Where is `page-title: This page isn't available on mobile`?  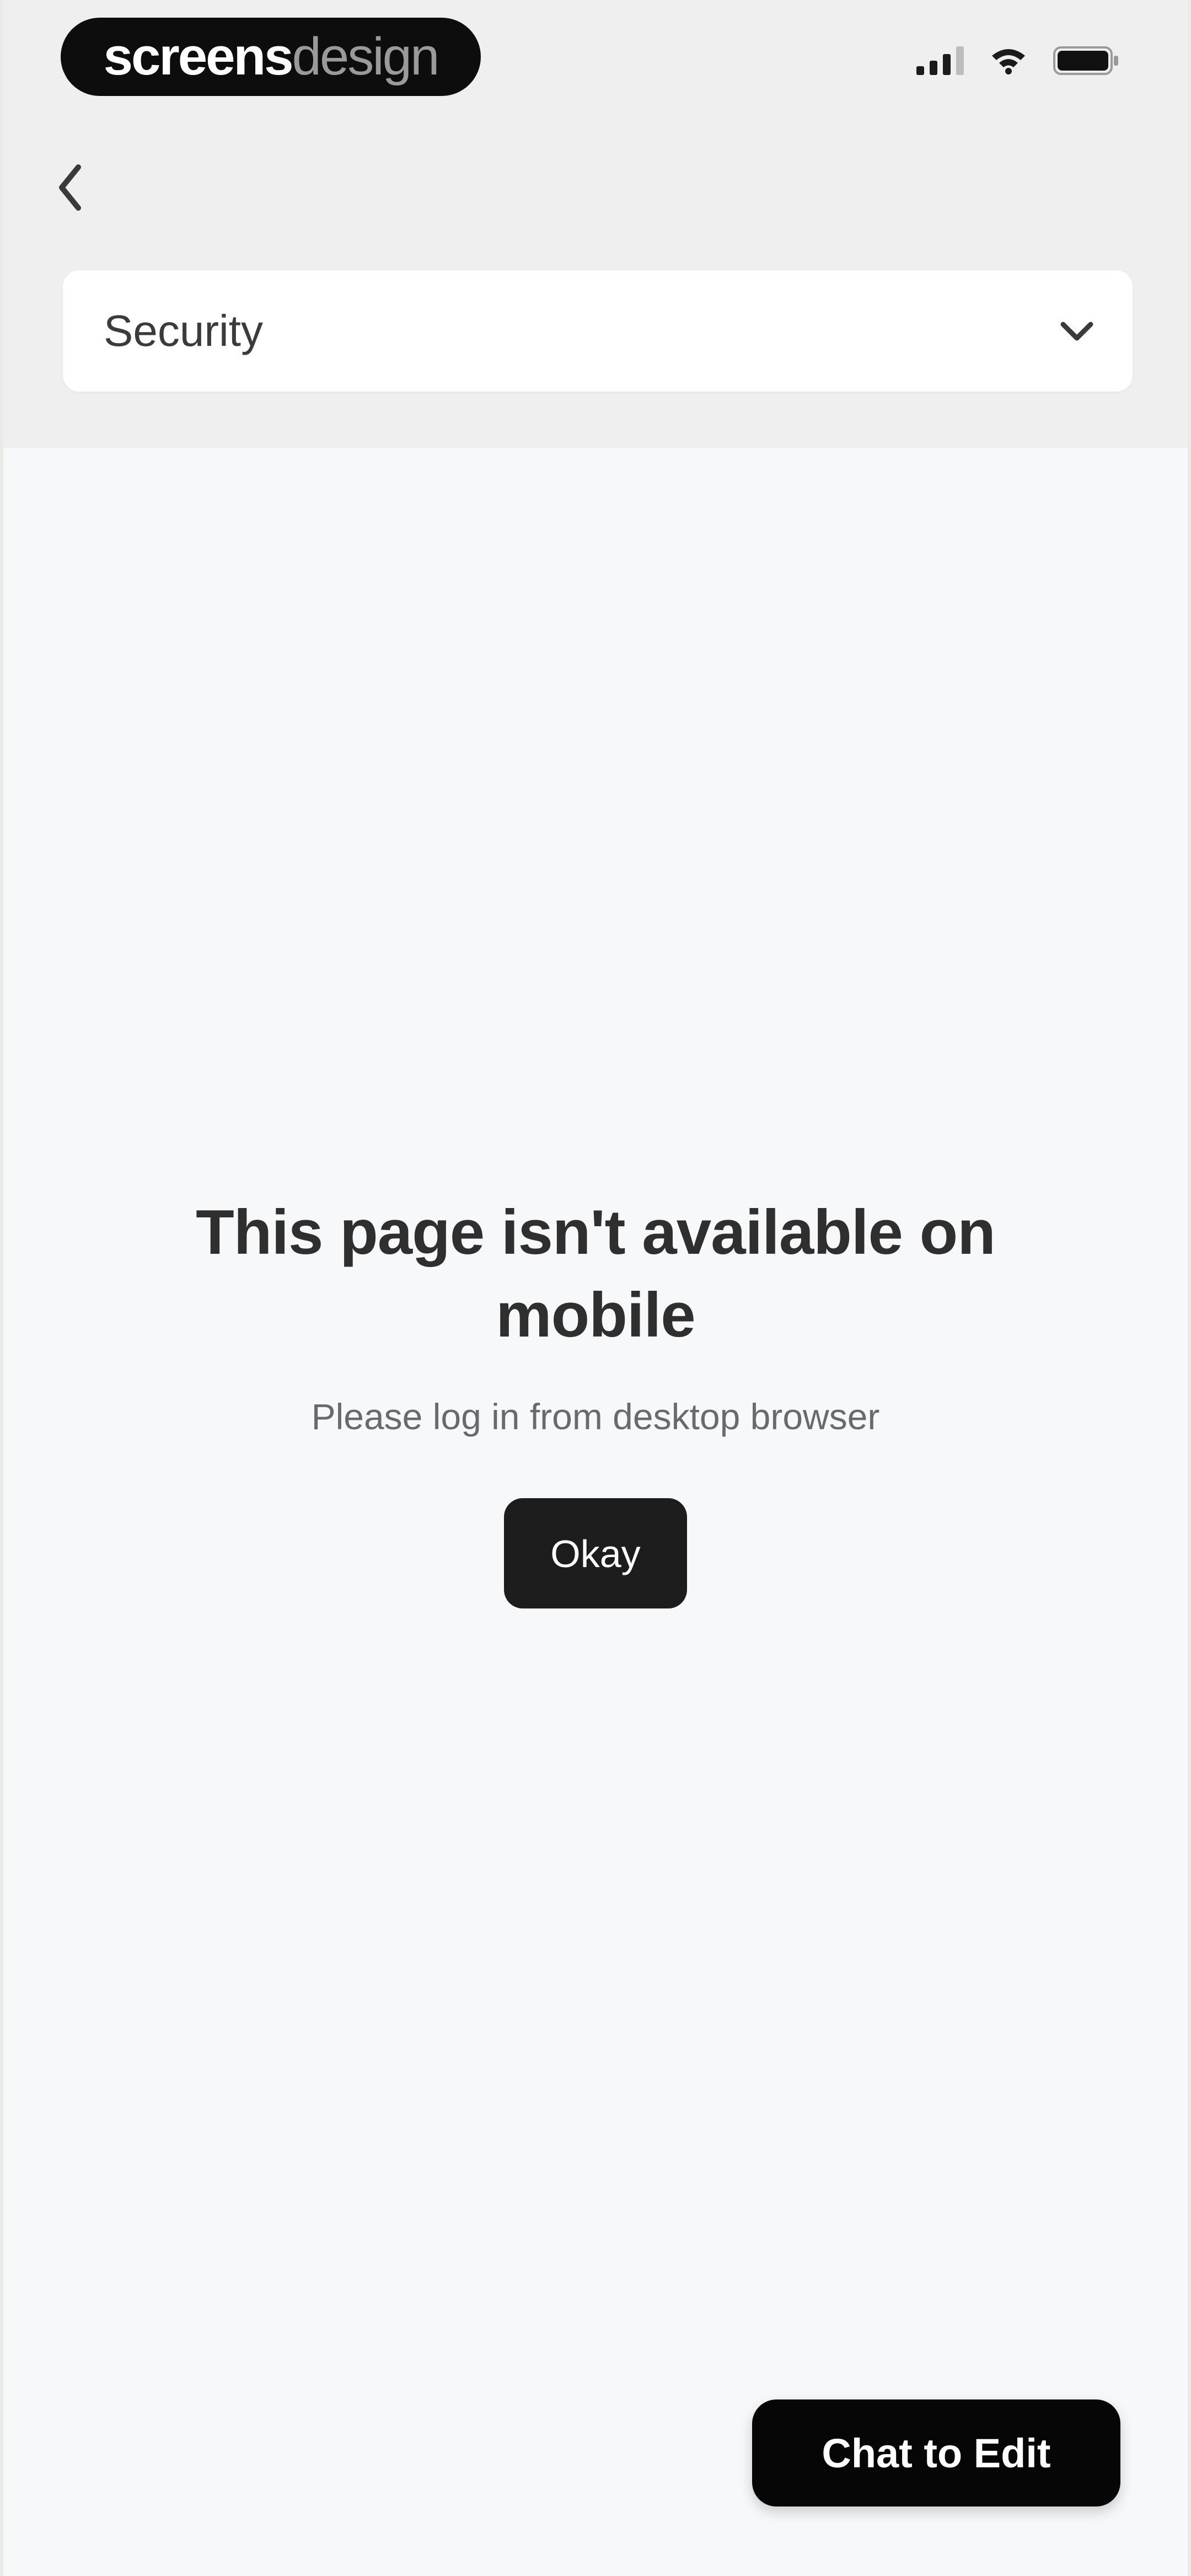 page-title: This page isn't available on mobile is located at coordinates (596, 1274).